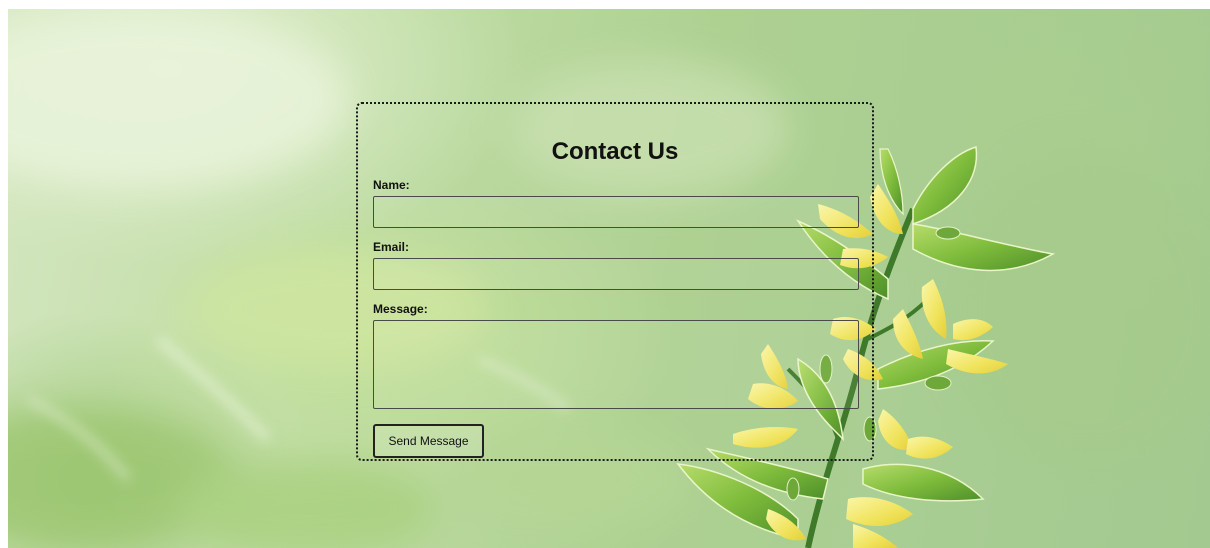 The image size is (1210, 548). What do you see at coordinates (616, 364) in the screenshot?
I see `message-textarea` at bounding box center [616, 364].